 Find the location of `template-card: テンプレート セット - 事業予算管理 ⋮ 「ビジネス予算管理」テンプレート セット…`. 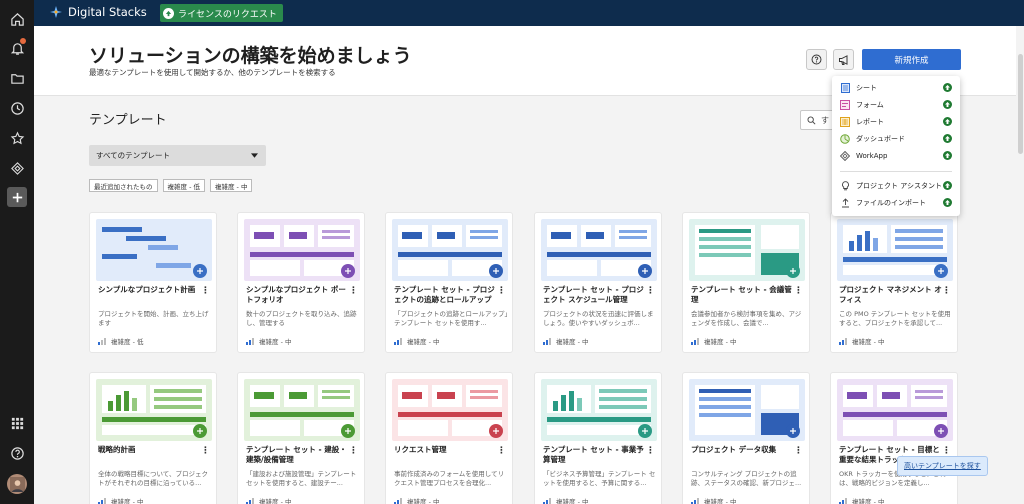

template-card: テンプレート セット - 事業予算管理 ⋮ 「ビジネス予算管理」テンプレート セット… is located at coordinates (598, 438).